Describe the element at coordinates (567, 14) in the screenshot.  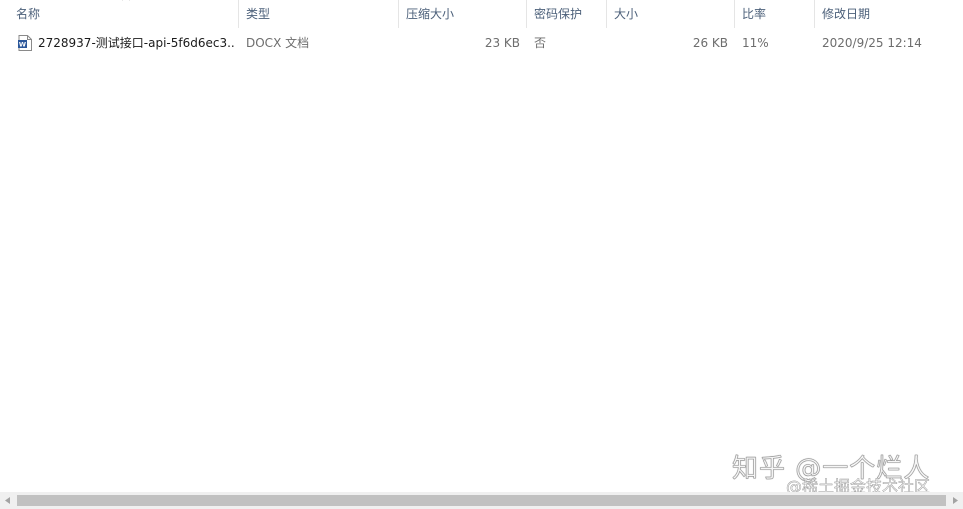
I see `column-header-password: 密码保护` at that location.